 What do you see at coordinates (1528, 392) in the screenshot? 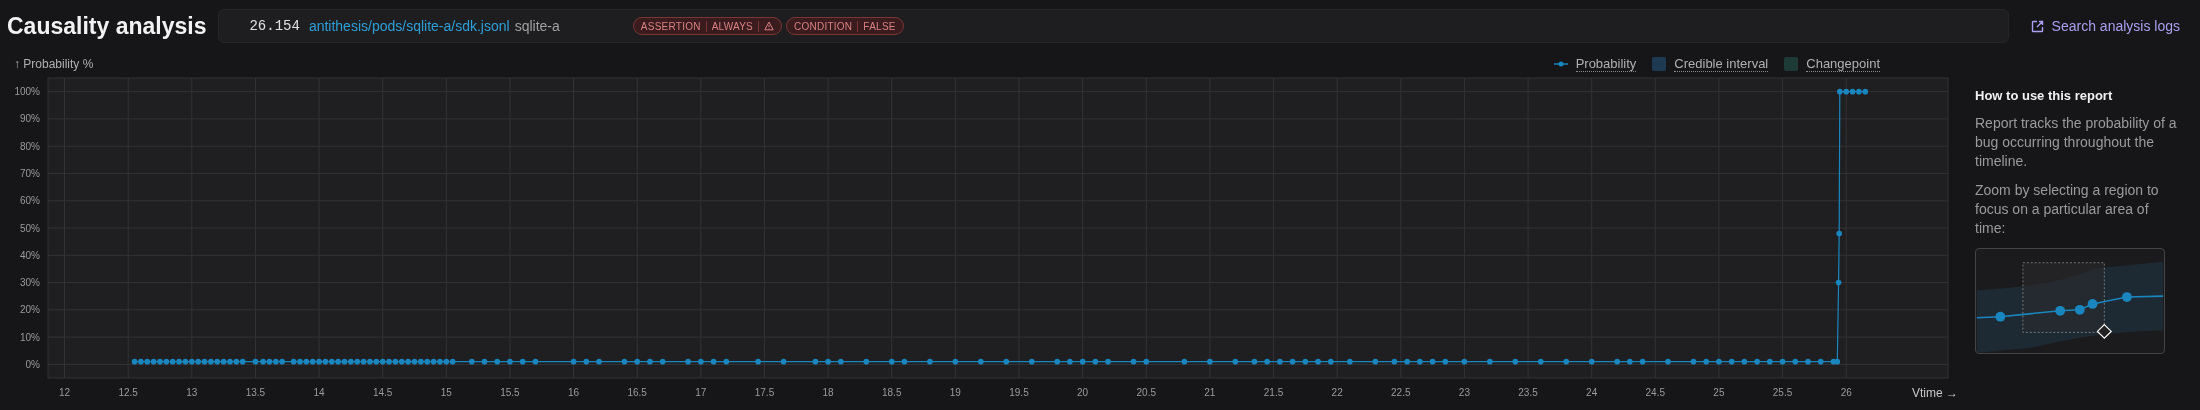
I see `x-tick-label: 23.5` at bounding box center [1528, 392].